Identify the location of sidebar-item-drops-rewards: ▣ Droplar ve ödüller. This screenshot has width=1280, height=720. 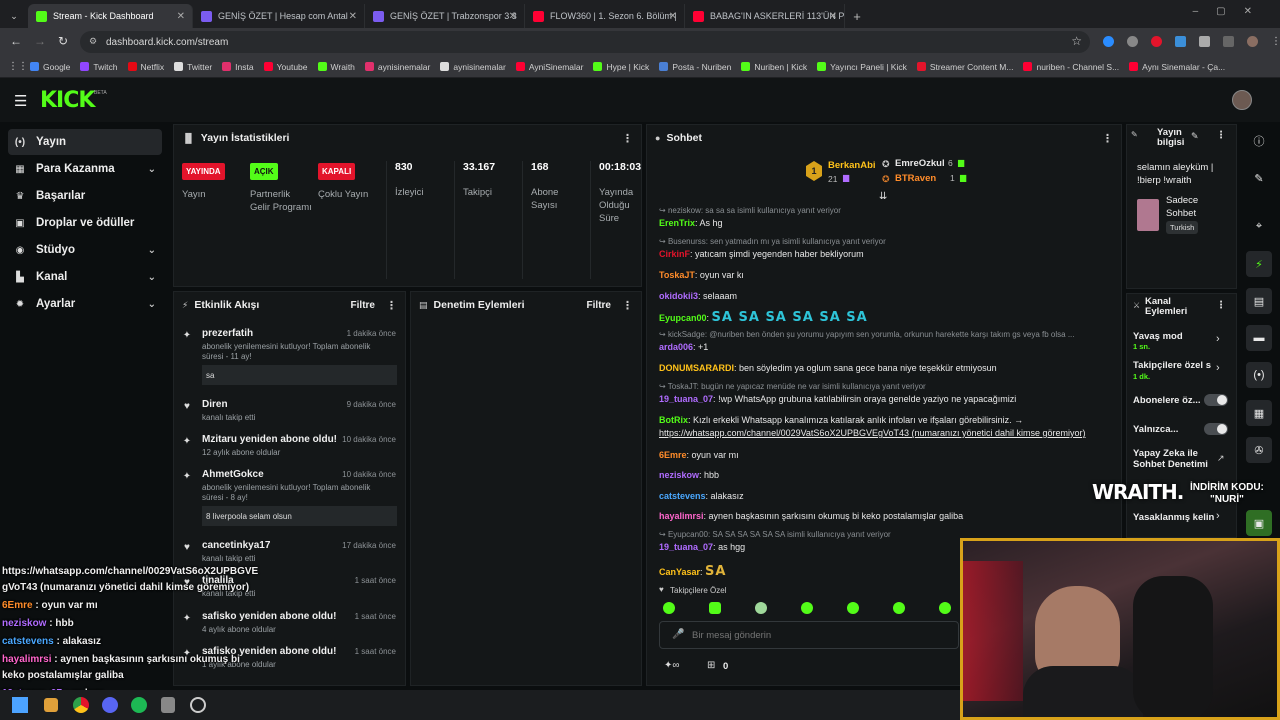
(85, 223).